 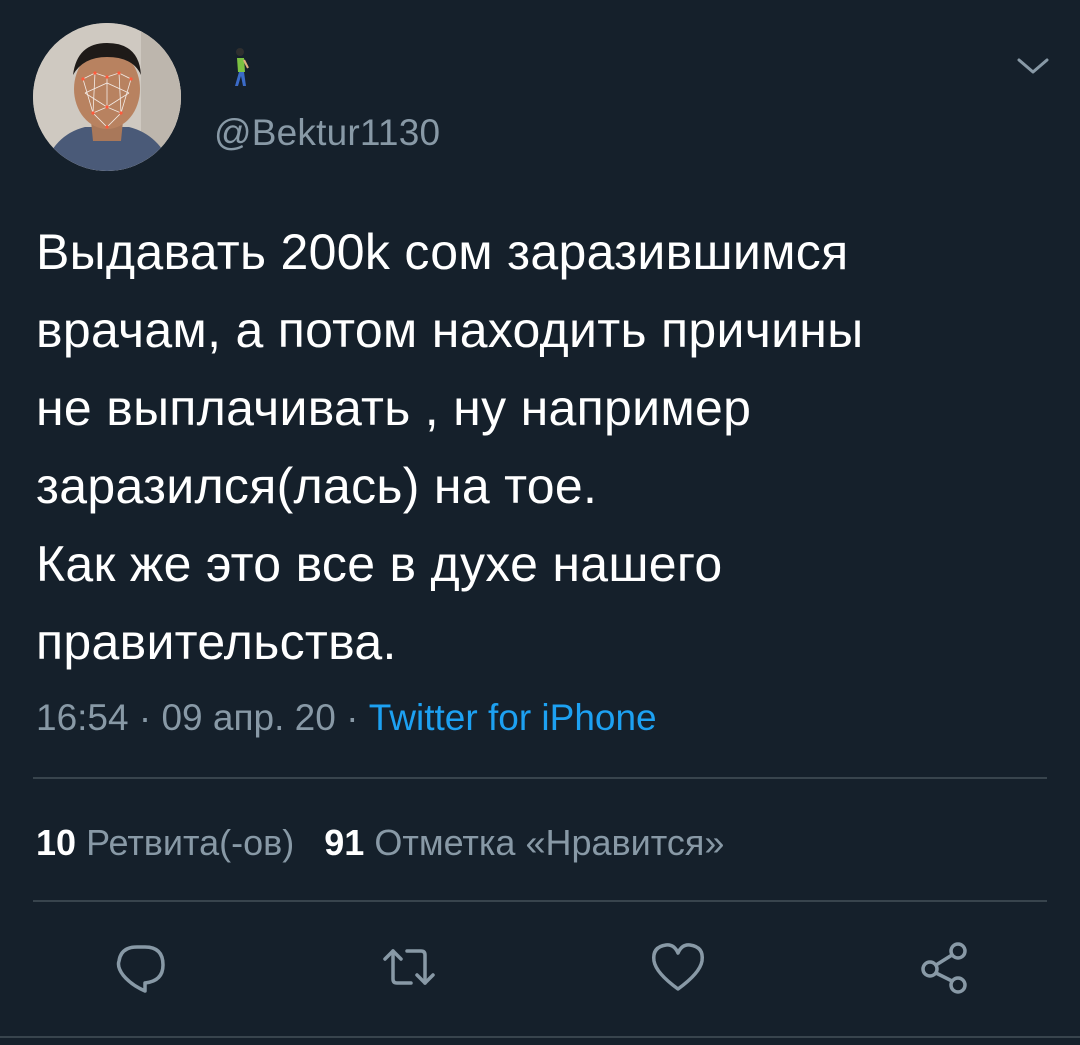 What do you see at coordinates (549, 842) in the screenshot?
I see `likes-label: Отметка «Нравится»` at bounding box center [549, 842].